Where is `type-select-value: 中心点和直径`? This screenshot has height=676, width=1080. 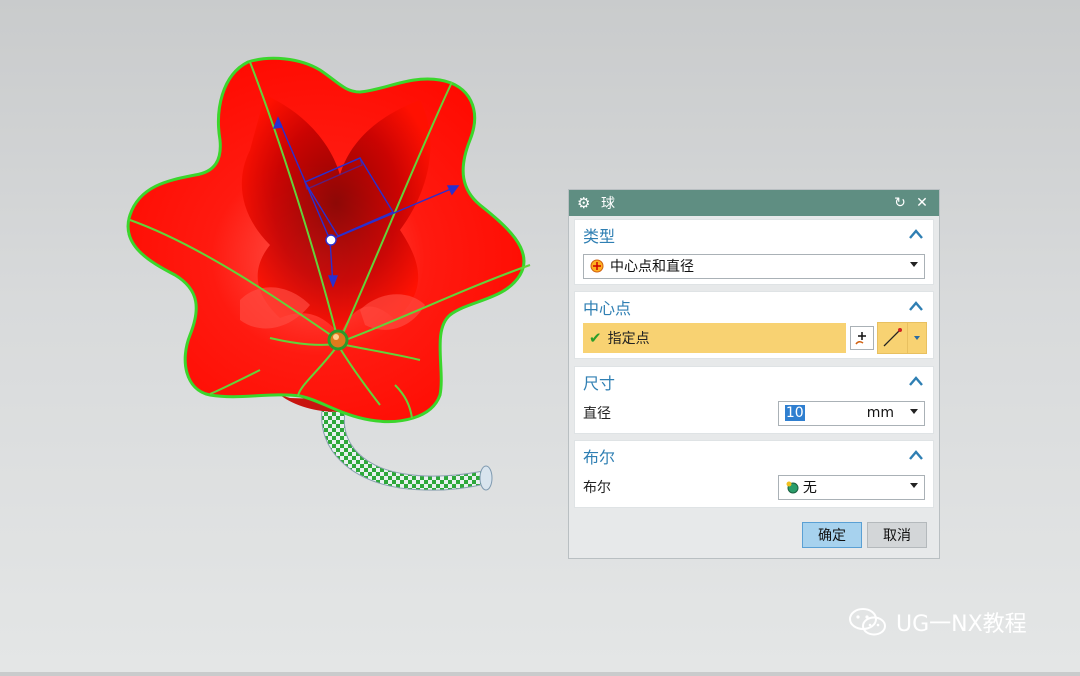
type-select-value: 中心点和直径 is located at coordinates (652, 267).